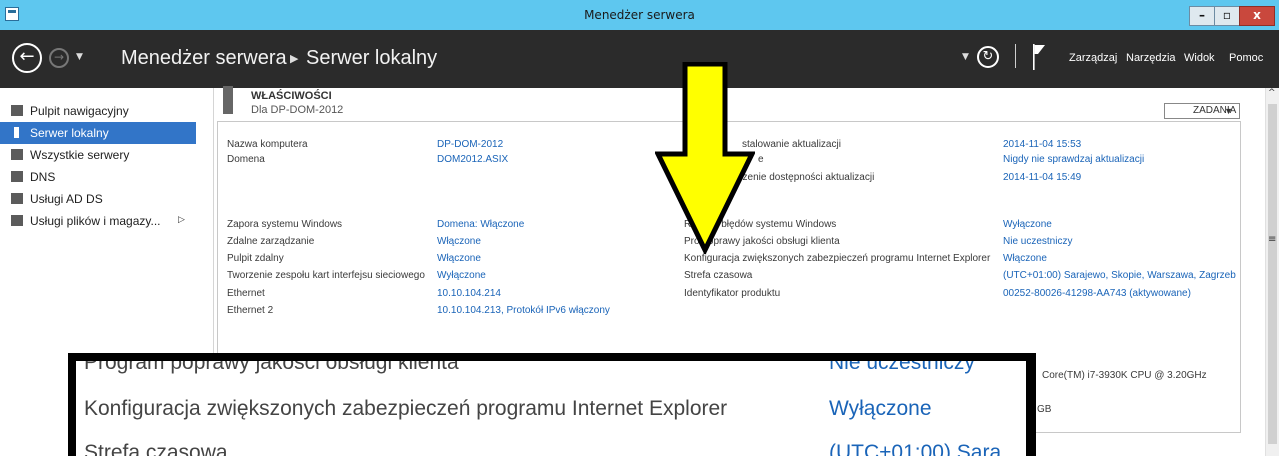 The width and height of the screenshot is (1279, 456). What do you see at coordinates (880, 408) in the screenshot?
I see `zoom-value: Wyłączone` at bounding box center [880, 408].